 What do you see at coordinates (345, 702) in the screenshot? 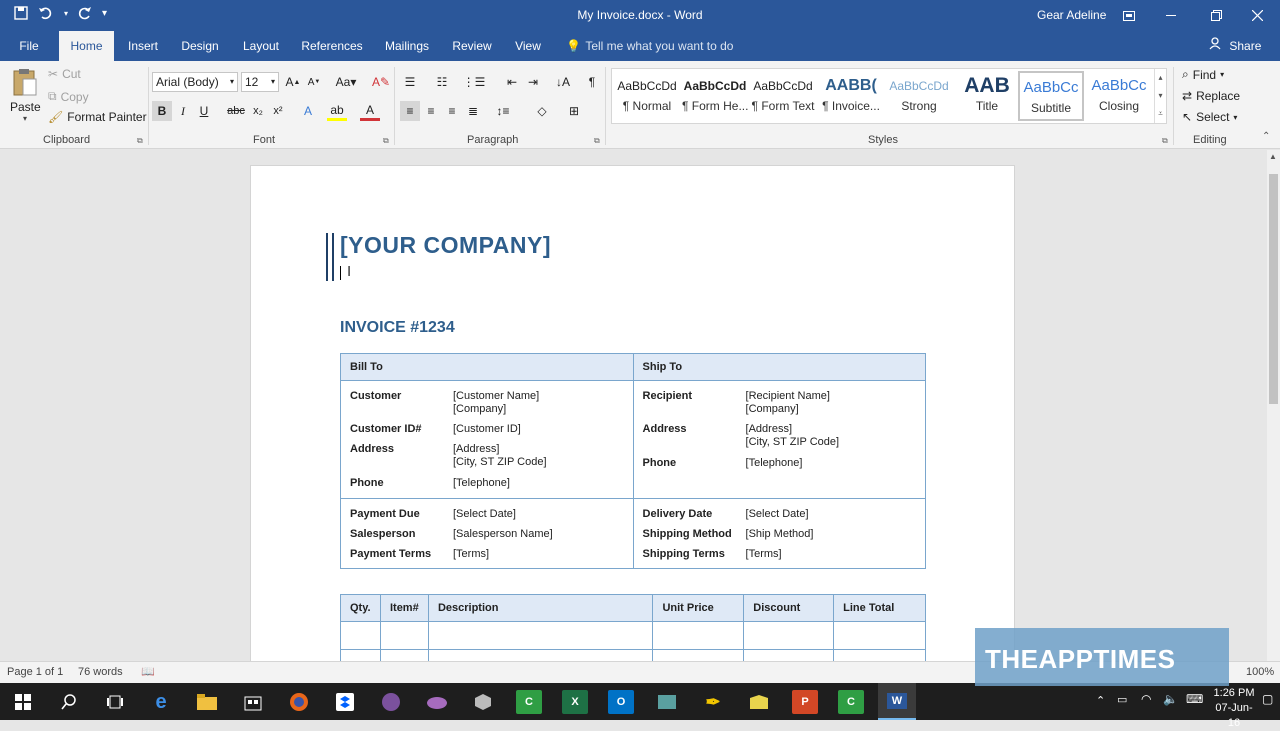
I see `dropbox-icon` at bounding box center [345, 702].